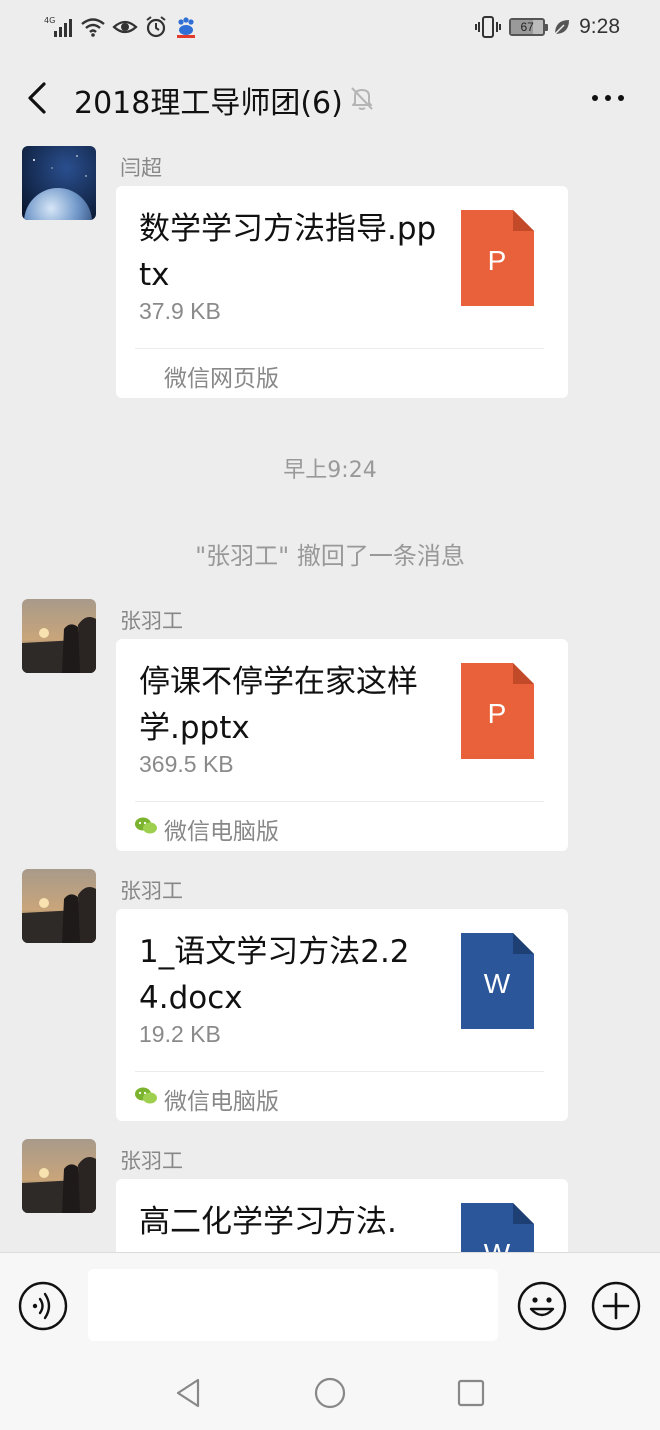  Describe the element at coordinates (93, 27) in the screenshot. I see `wifi-icon` at that location.